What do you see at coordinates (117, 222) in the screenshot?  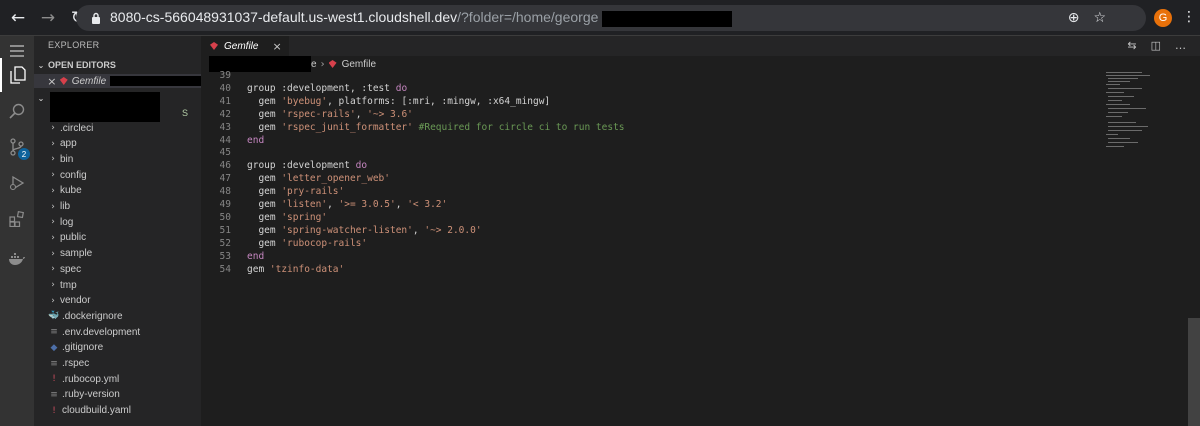 I see `tree-folder: › log` at bounding box center [117, 222].